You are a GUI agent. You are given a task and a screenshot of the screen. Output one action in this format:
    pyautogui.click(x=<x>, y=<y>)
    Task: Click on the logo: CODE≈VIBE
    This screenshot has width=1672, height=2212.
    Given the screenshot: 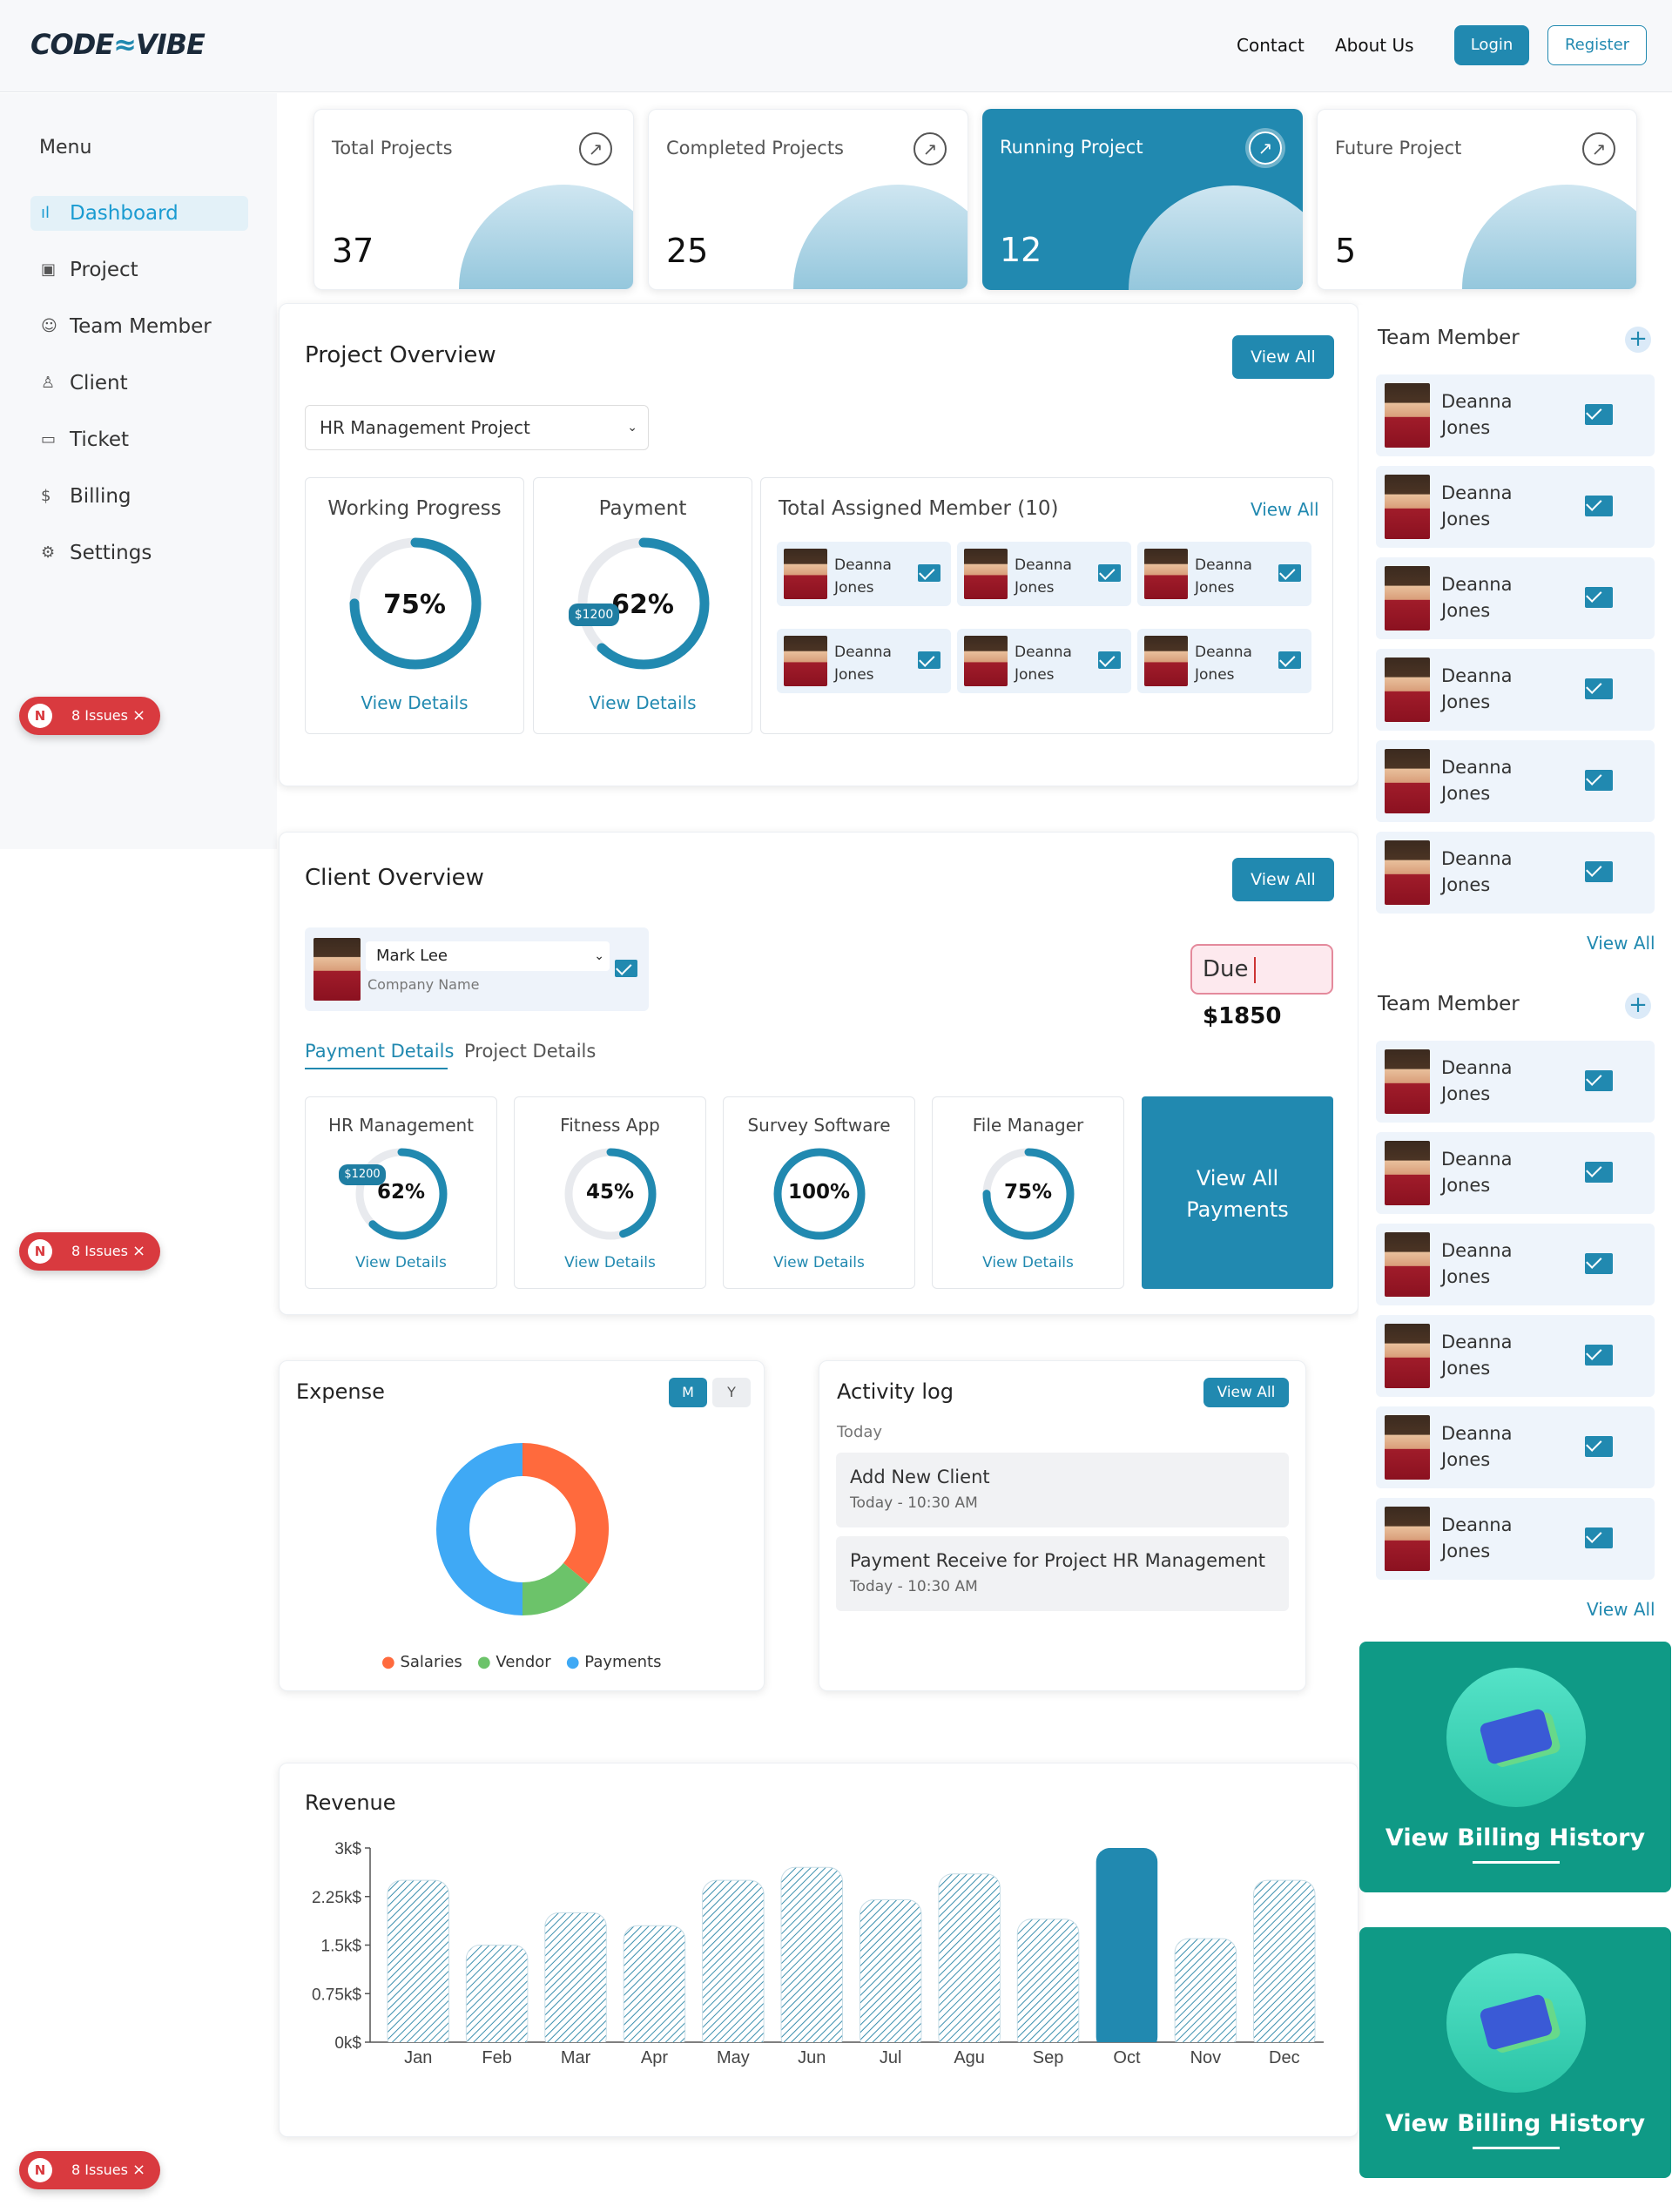 What is the action you would take?
    pyautogui.click(x=118, y=45)
    